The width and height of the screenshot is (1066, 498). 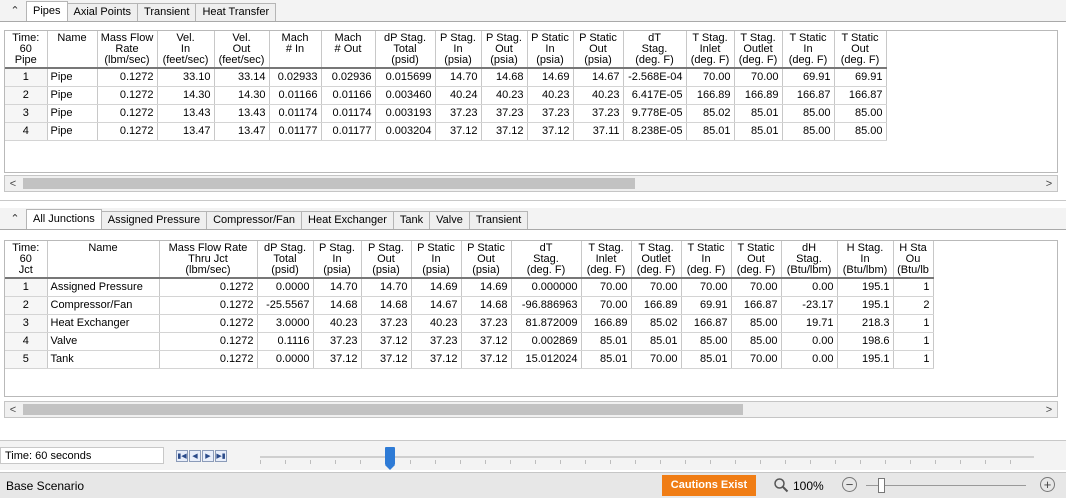 What do you see at coordinates (26, 113) in the screenshot?
I see `row-number-cell: 3` at bounding box center [26, 113].